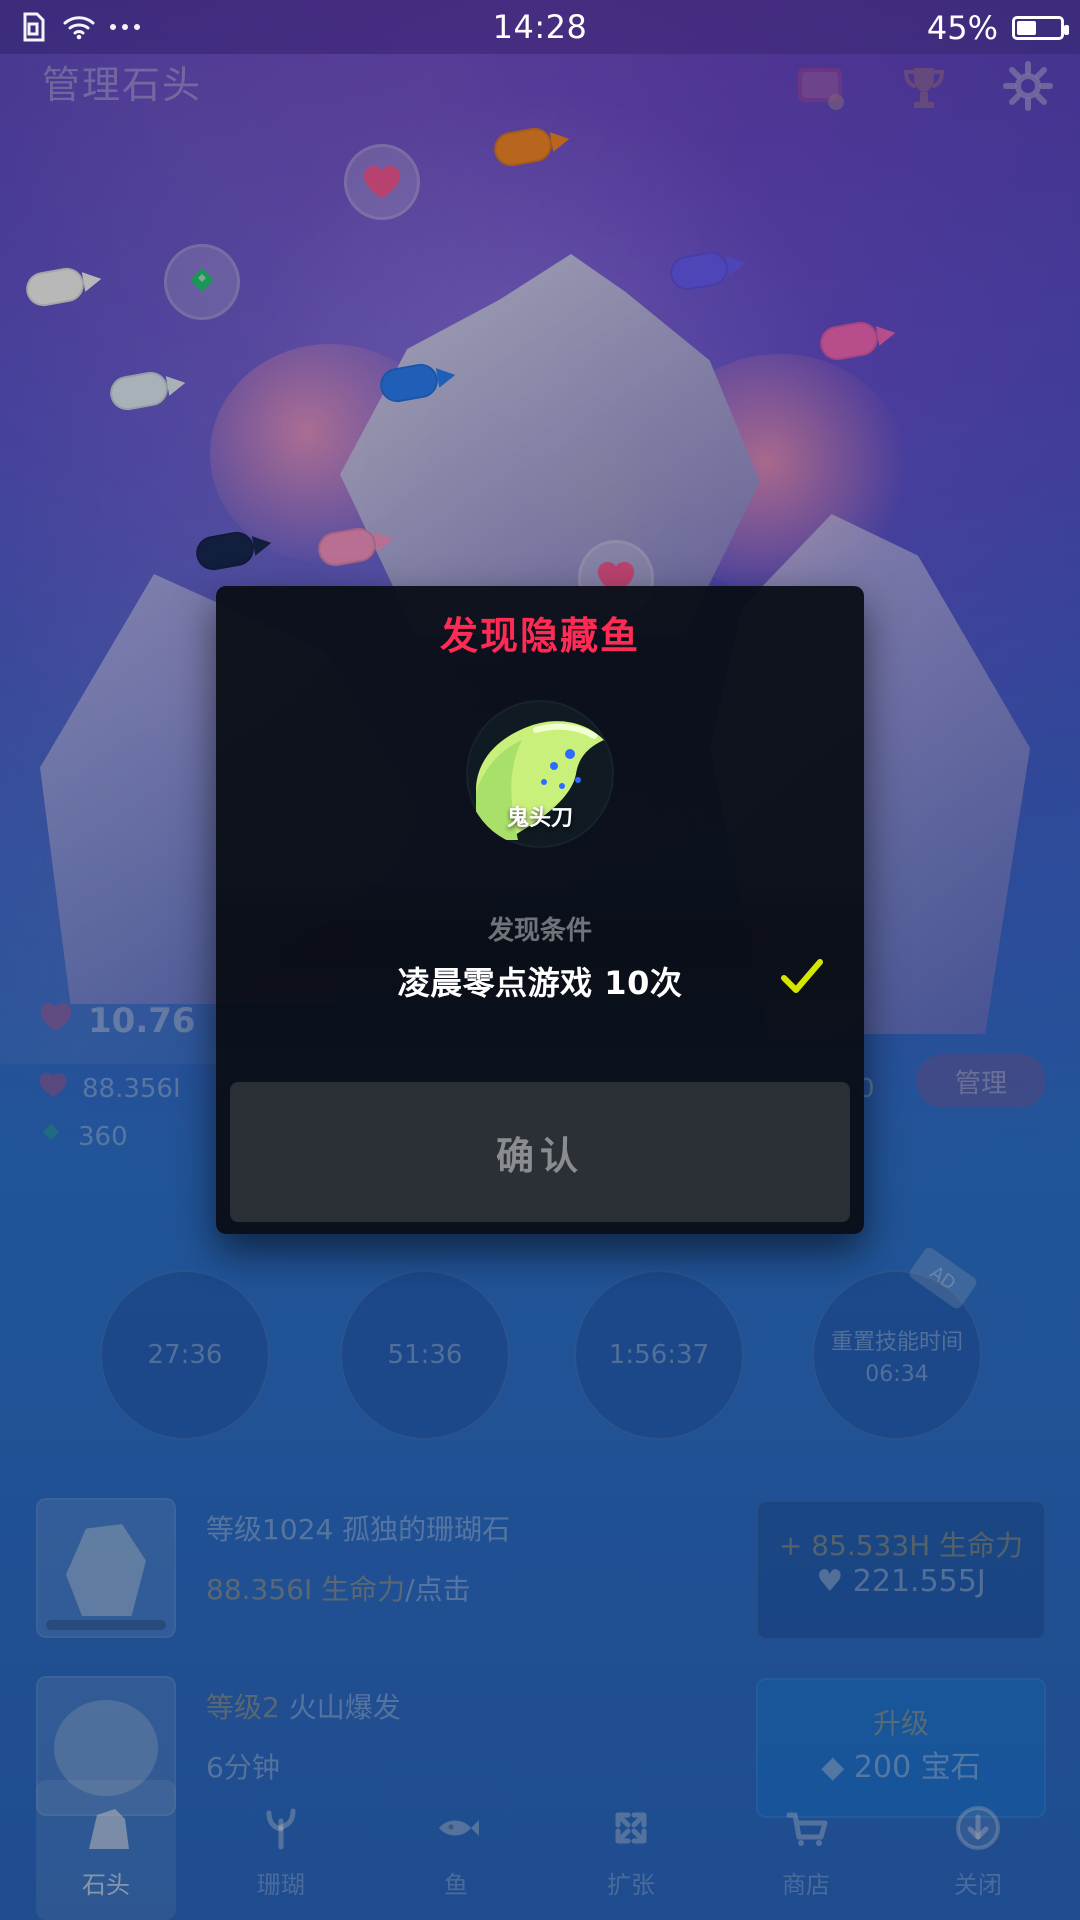 This screenshot has height=1920, width=1080. I want to click on status-time: 14:28, so click(540, 27).